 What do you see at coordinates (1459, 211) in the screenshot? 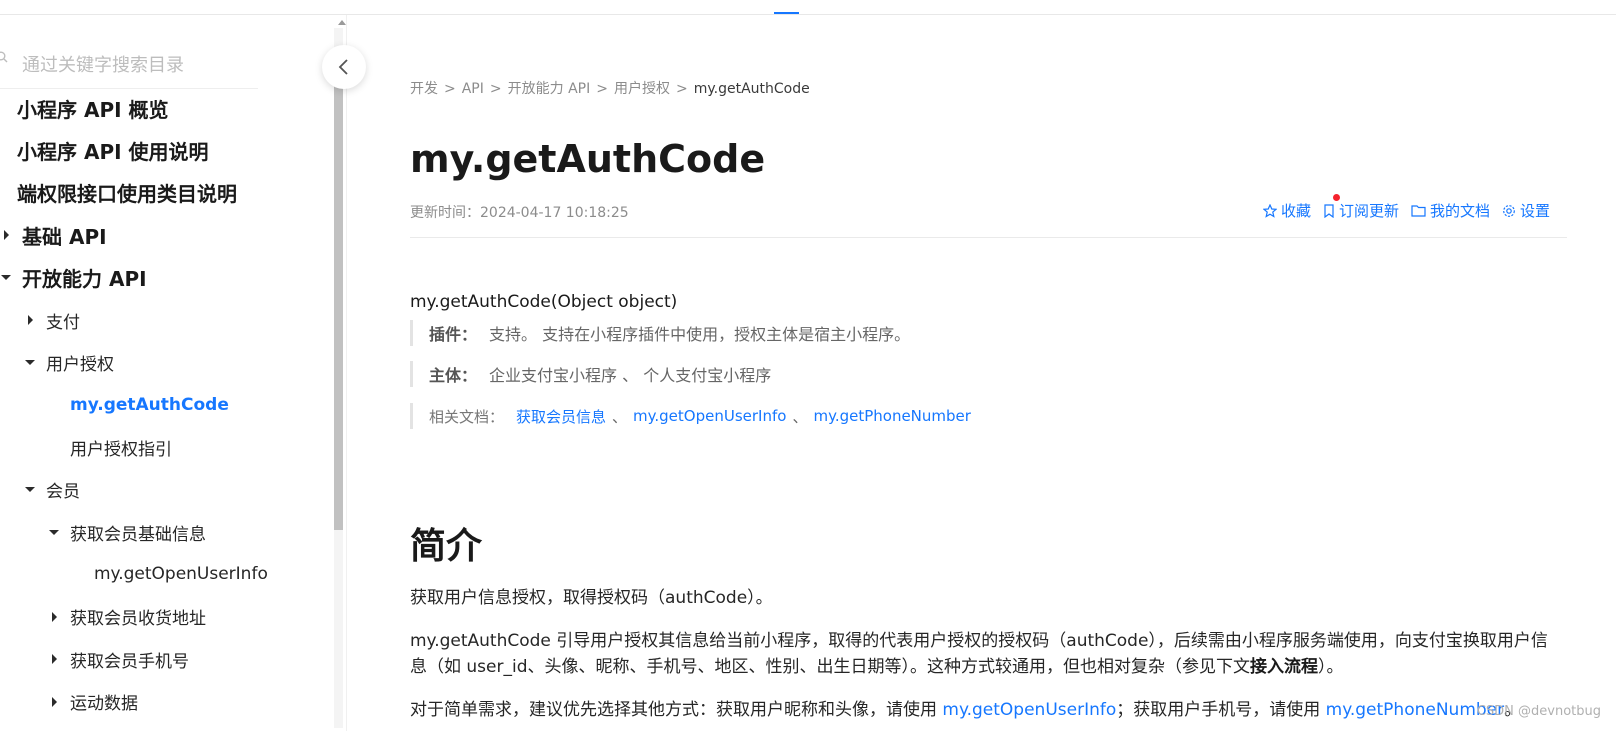
I see `my-docs-label: 我的文档` at bounding box center [1459, 211].